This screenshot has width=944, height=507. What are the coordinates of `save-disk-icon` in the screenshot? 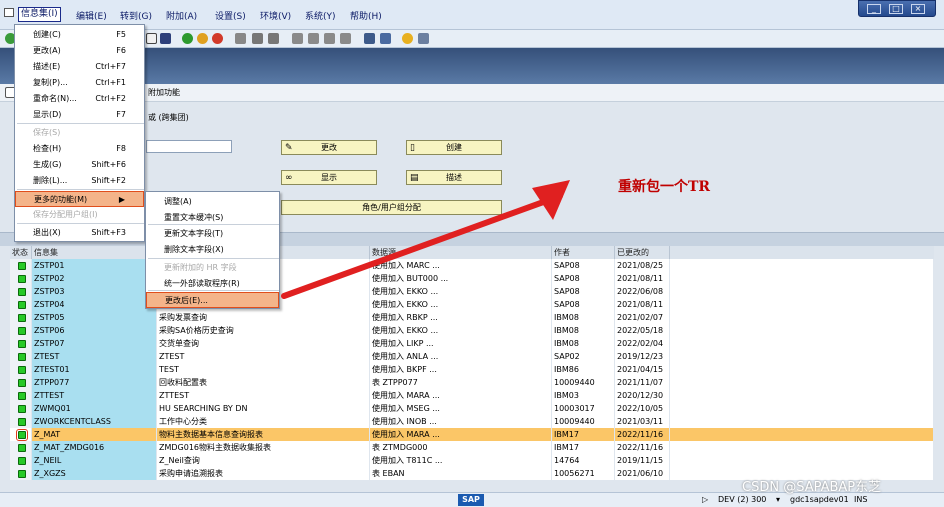 It's located at (165, 38).